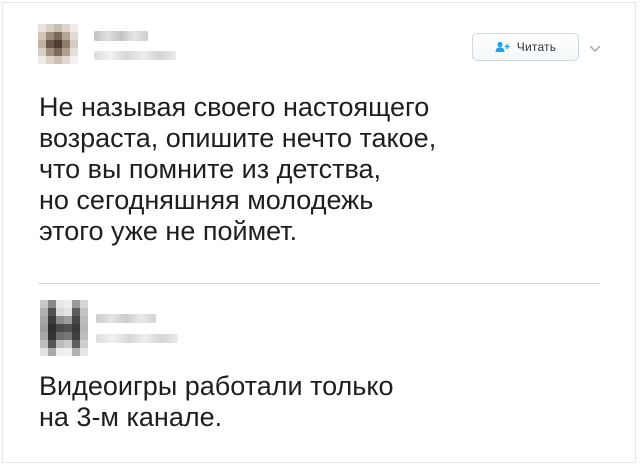  I want to click on author-name, so click(121, 36).